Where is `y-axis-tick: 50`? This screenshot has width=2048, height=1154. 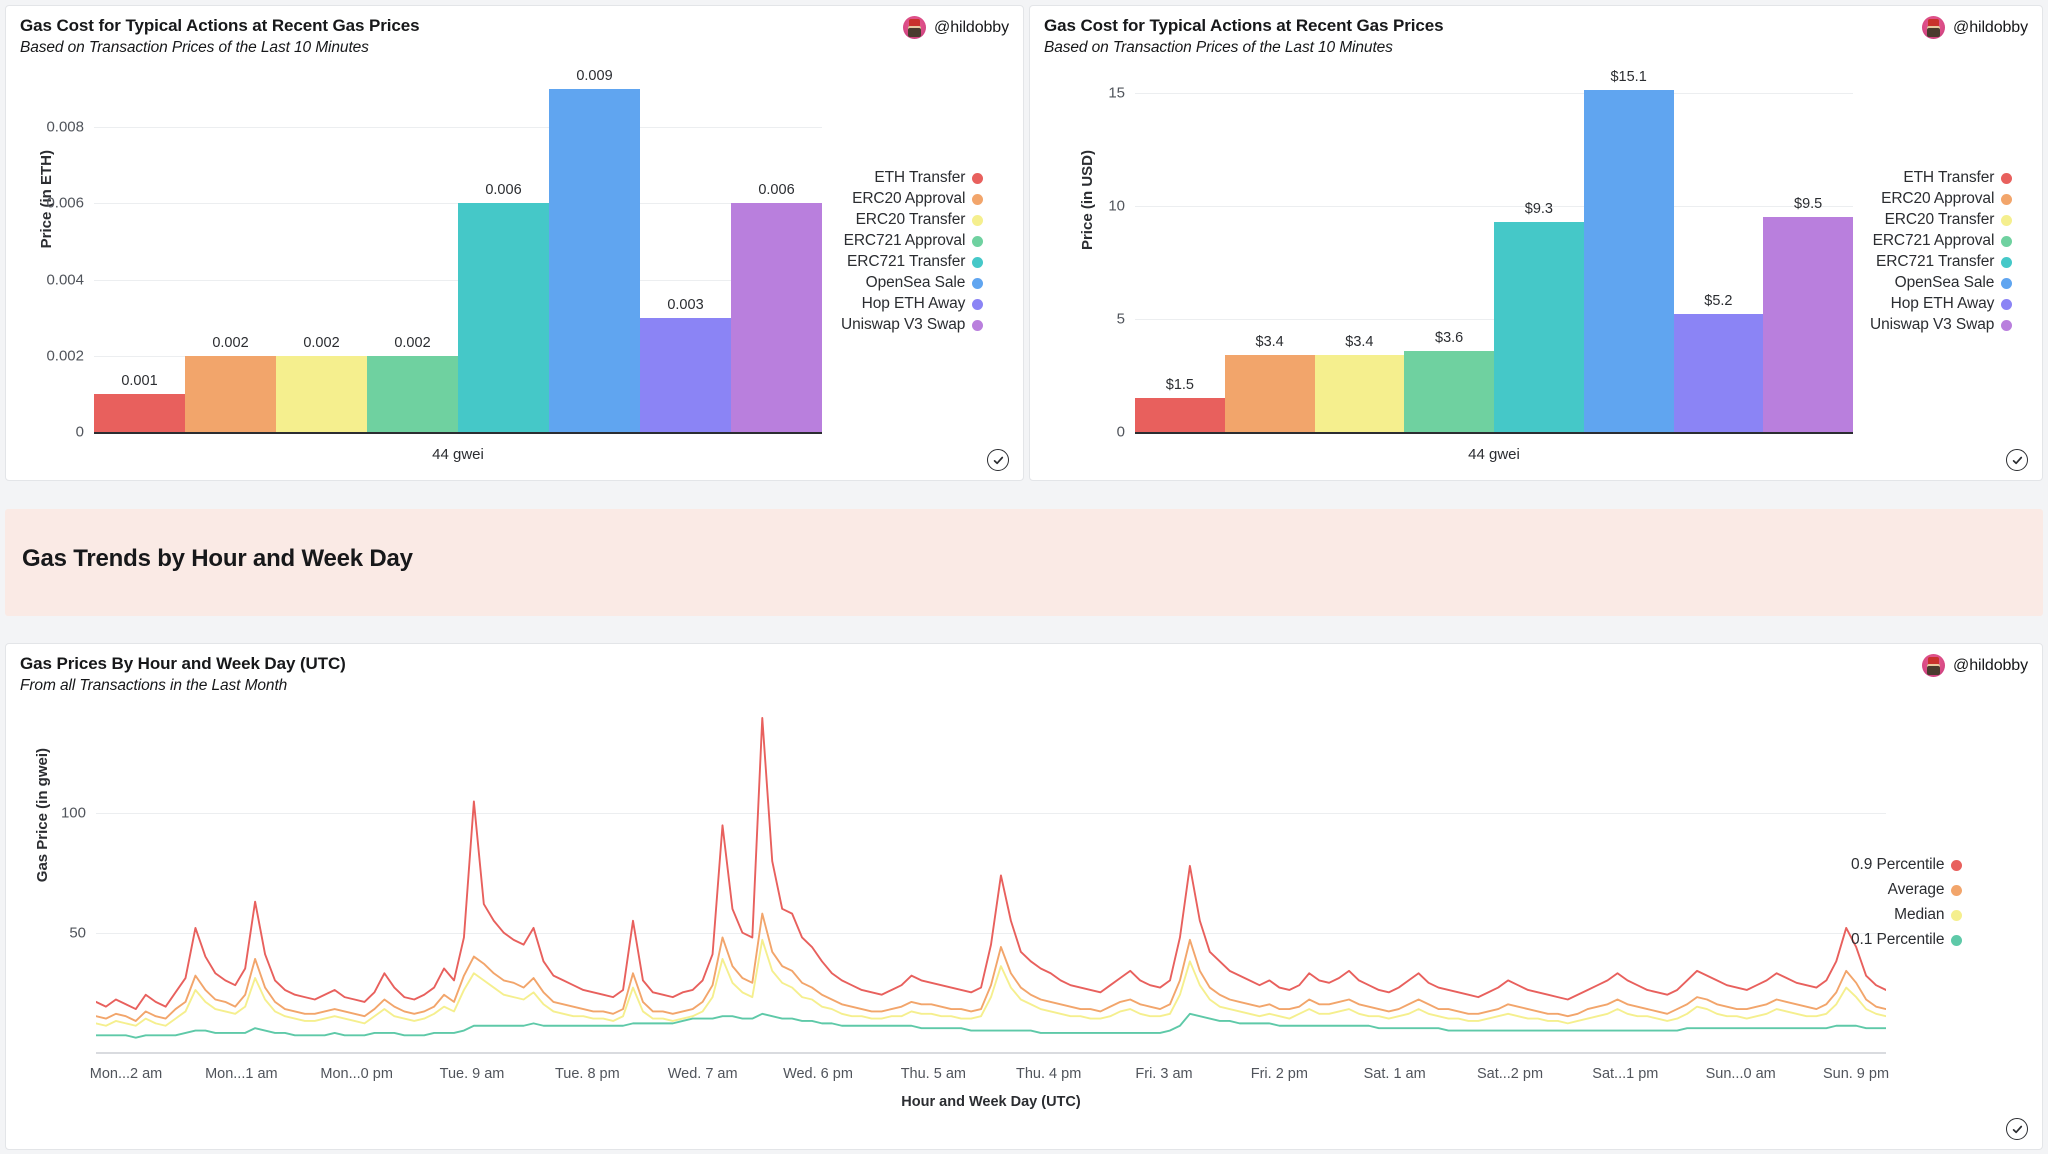
y-axis-tick: 50 is located at coordinates (77, 933).